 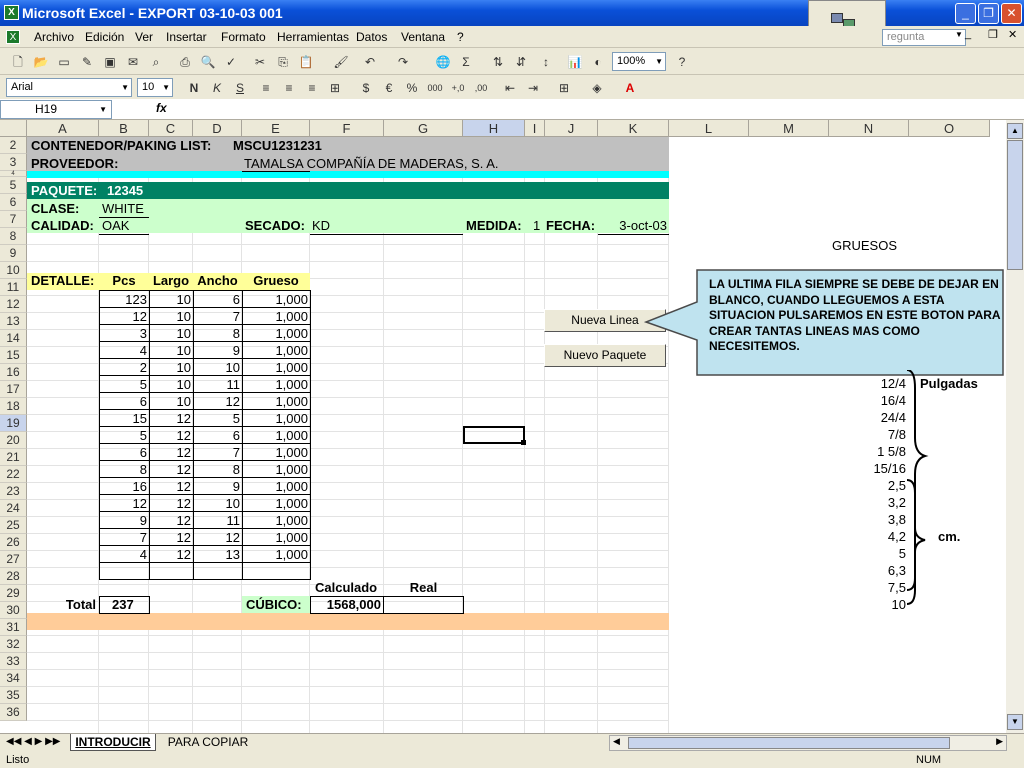 What do you see at coordinates (873, 401) in the screenshot?
I see `inch-value: 16/4` at bounding box center [873, 401].